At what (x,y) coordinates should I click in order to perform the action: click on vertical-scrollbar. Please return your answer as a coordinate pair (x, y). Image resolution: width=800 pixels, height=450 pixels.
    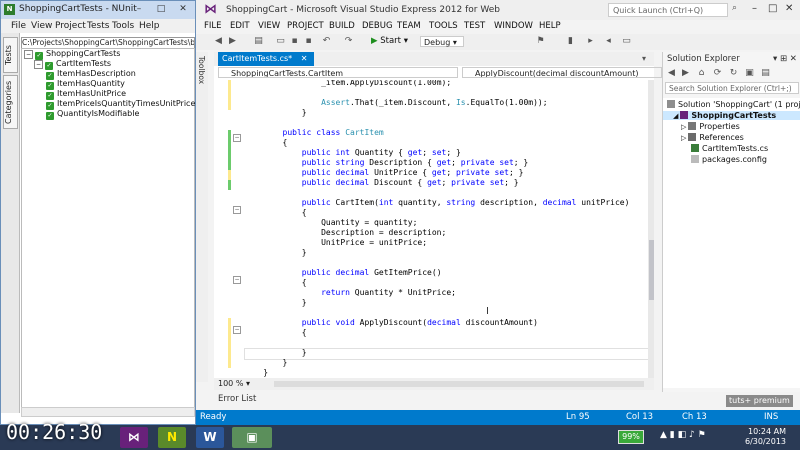
    Looking at the image, I should click on (651, 229).